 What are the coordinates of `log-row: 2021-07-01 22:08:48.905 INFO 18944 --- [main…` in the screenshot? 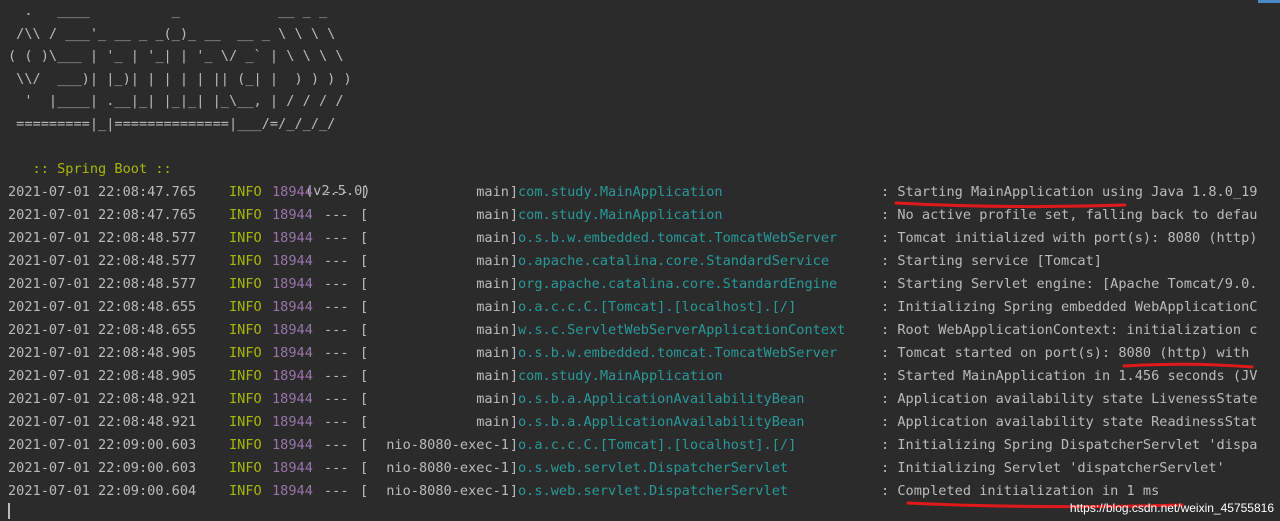 It's located at (644, 376).